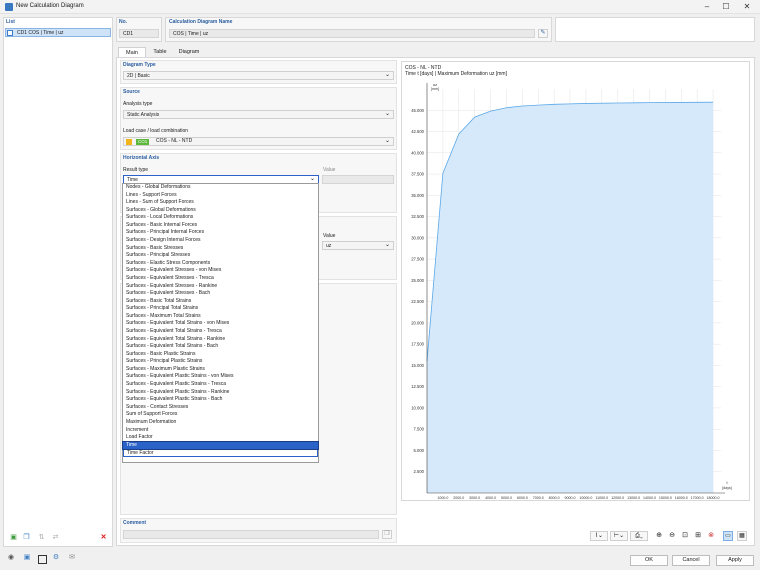 This screenshot has width=760, height=570. What do you see at coordinates (672, 536) in the screenshot?
I see `zoom-out-icon: ⊖` at bounding box center [672, 536].